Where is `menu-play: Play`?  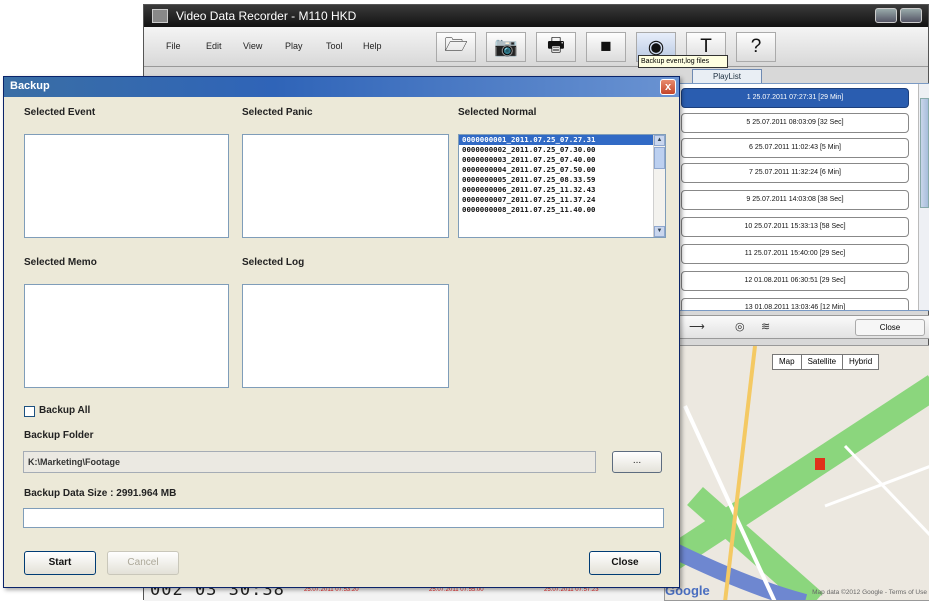 menu-play: Play is located at coordinates (294, 46).